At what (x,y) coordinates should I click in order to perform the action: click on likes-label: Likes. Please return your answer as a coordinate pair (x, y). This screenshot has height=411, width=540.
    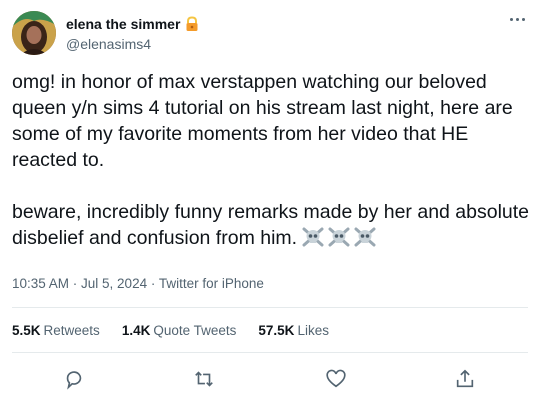
    Looking at the image, I should click on (313, 330).